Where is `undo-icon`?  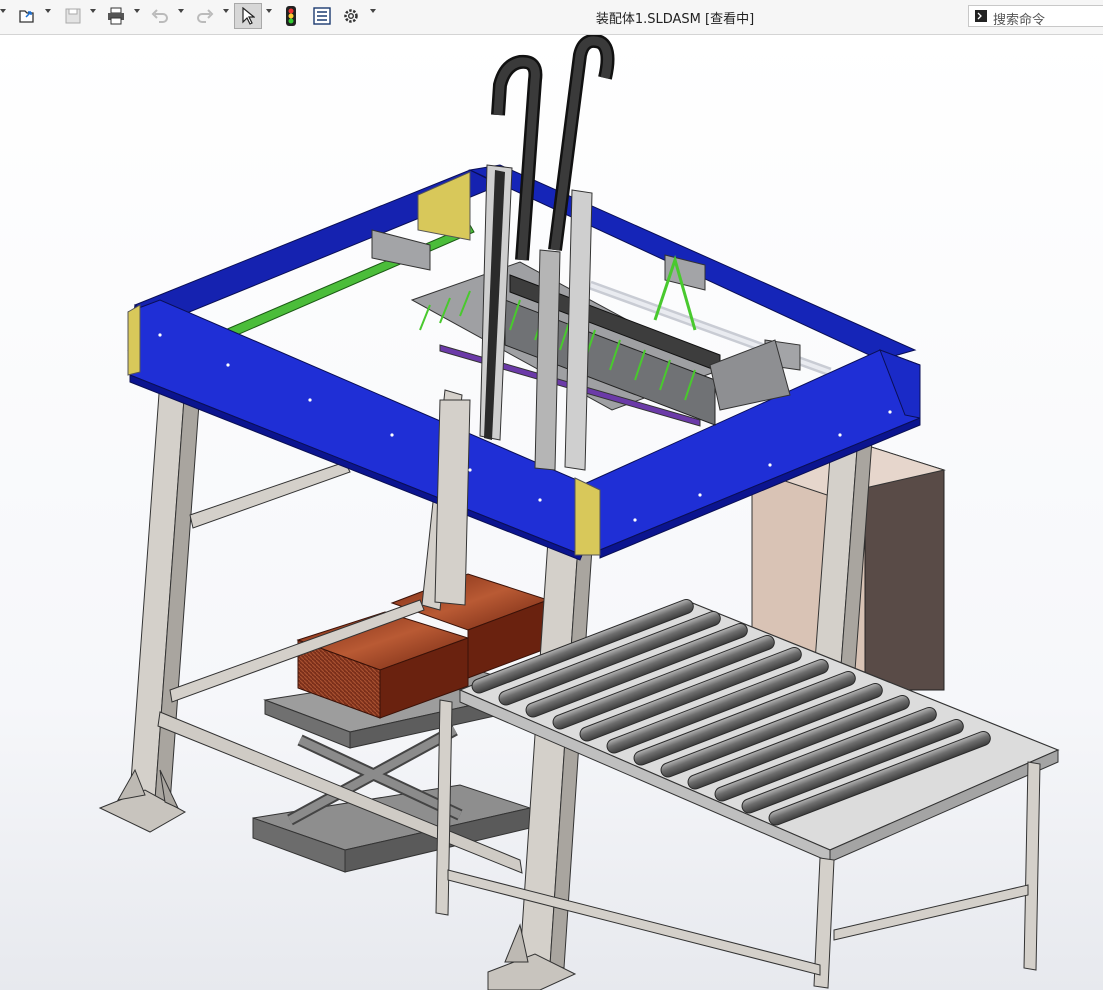
undo-icon is located at coordinates (160, 16).